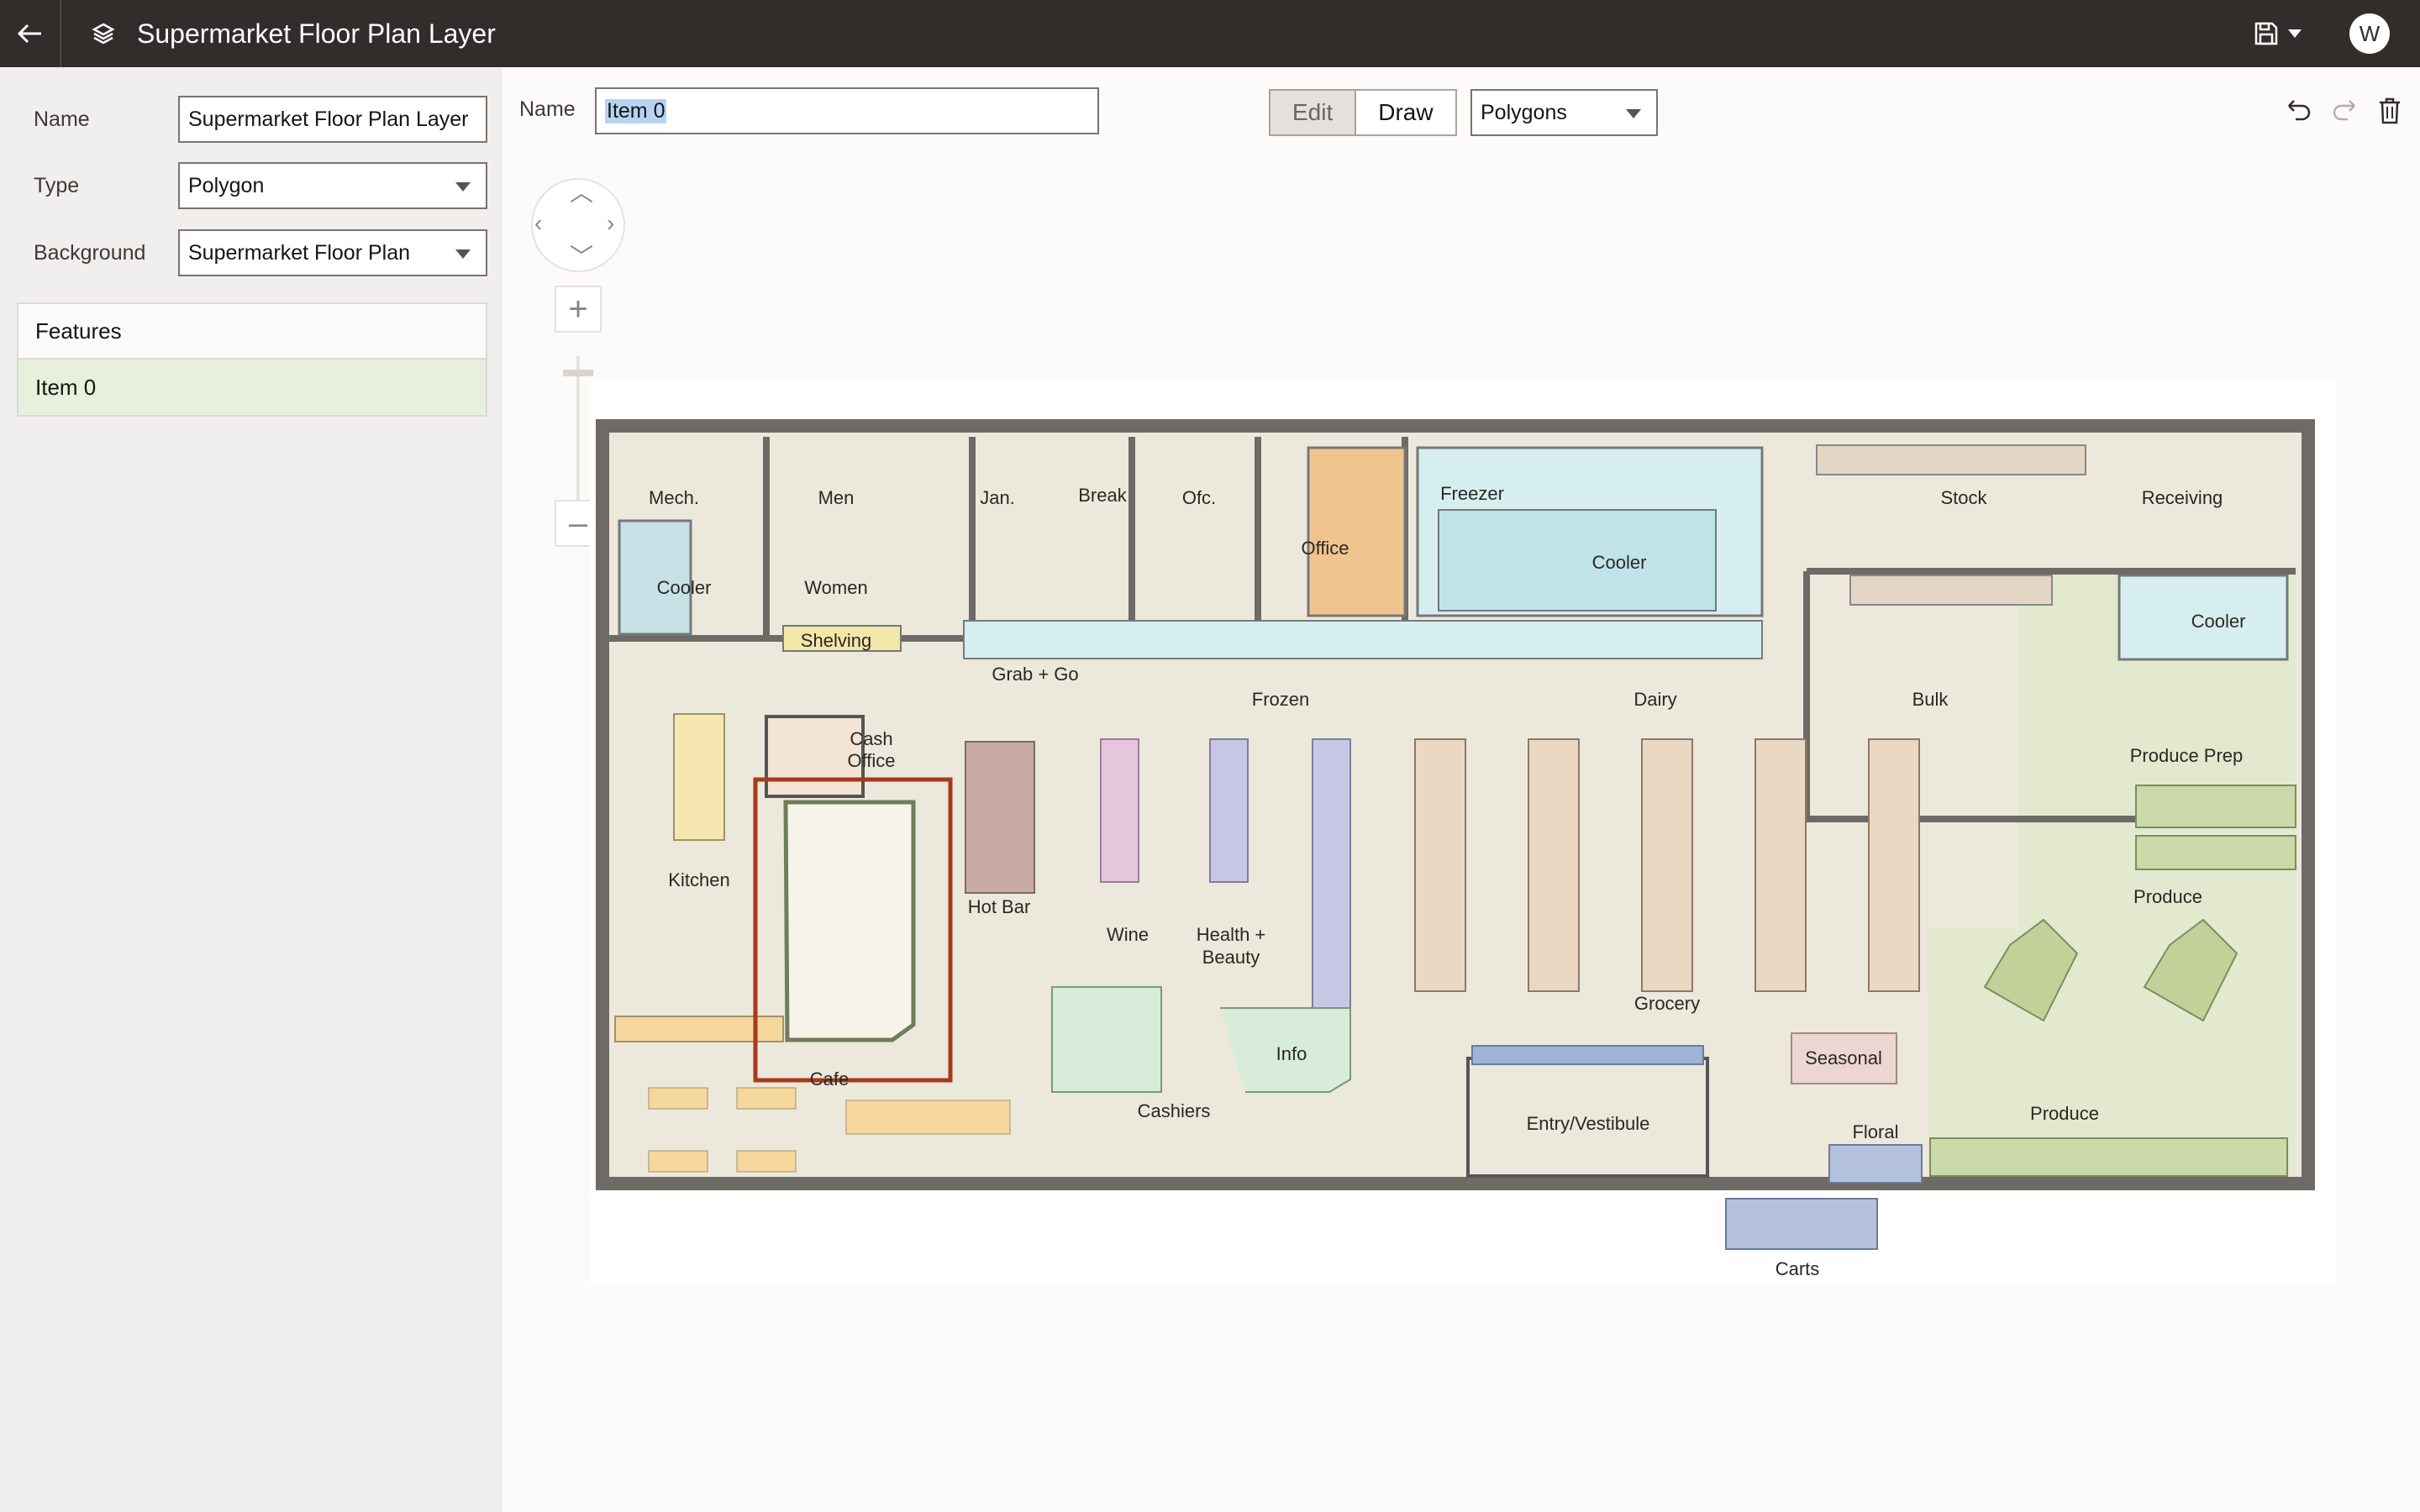  I want to click on room-label: Dairy, so click(1655, 699).